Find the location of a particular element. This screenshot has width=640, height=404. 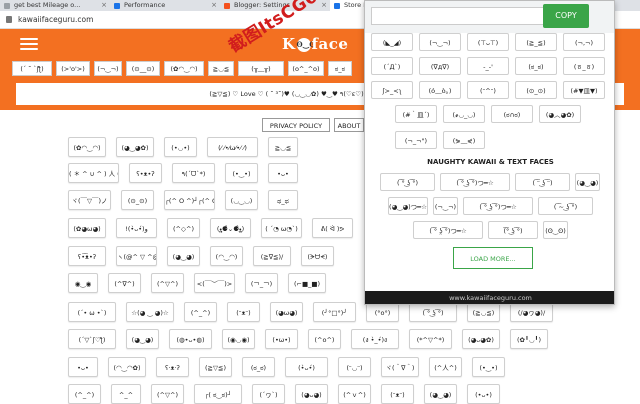

hamburger-menu-icon is located at coordinates (29, 44).